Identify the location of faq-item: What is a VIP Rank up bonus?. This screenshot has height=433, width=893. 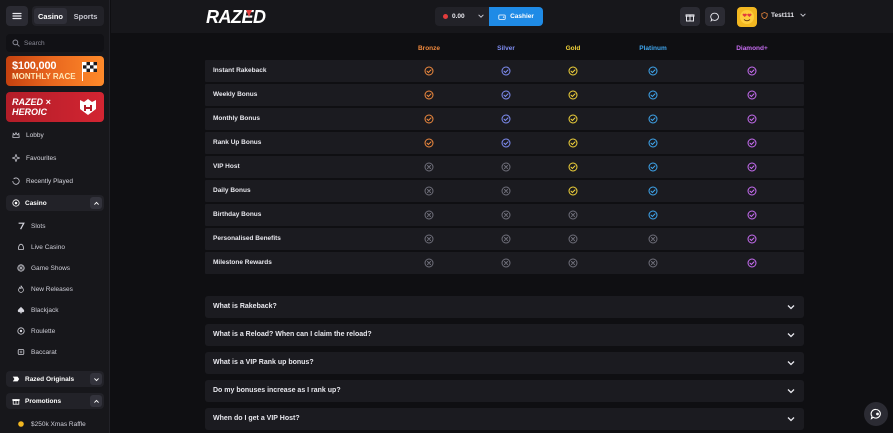
(504, 363).